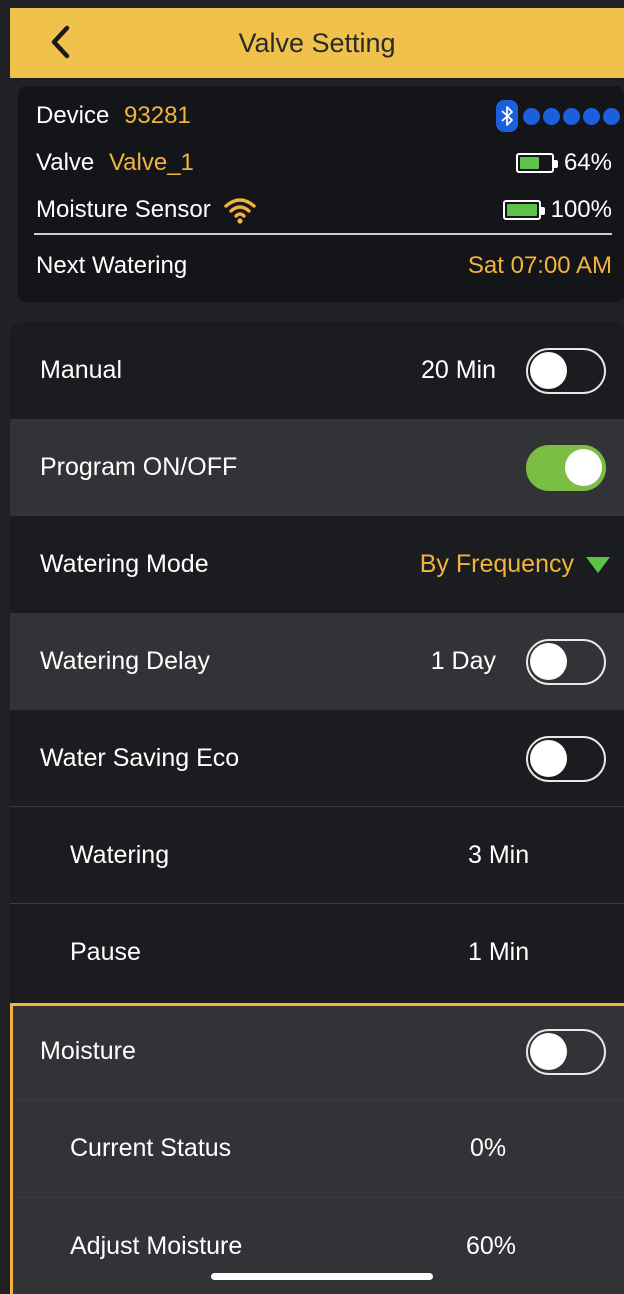 The height and width of the screenshot is (1294, 624). I want to click on eco-watering-value: 3 Min, so click(499, 855).